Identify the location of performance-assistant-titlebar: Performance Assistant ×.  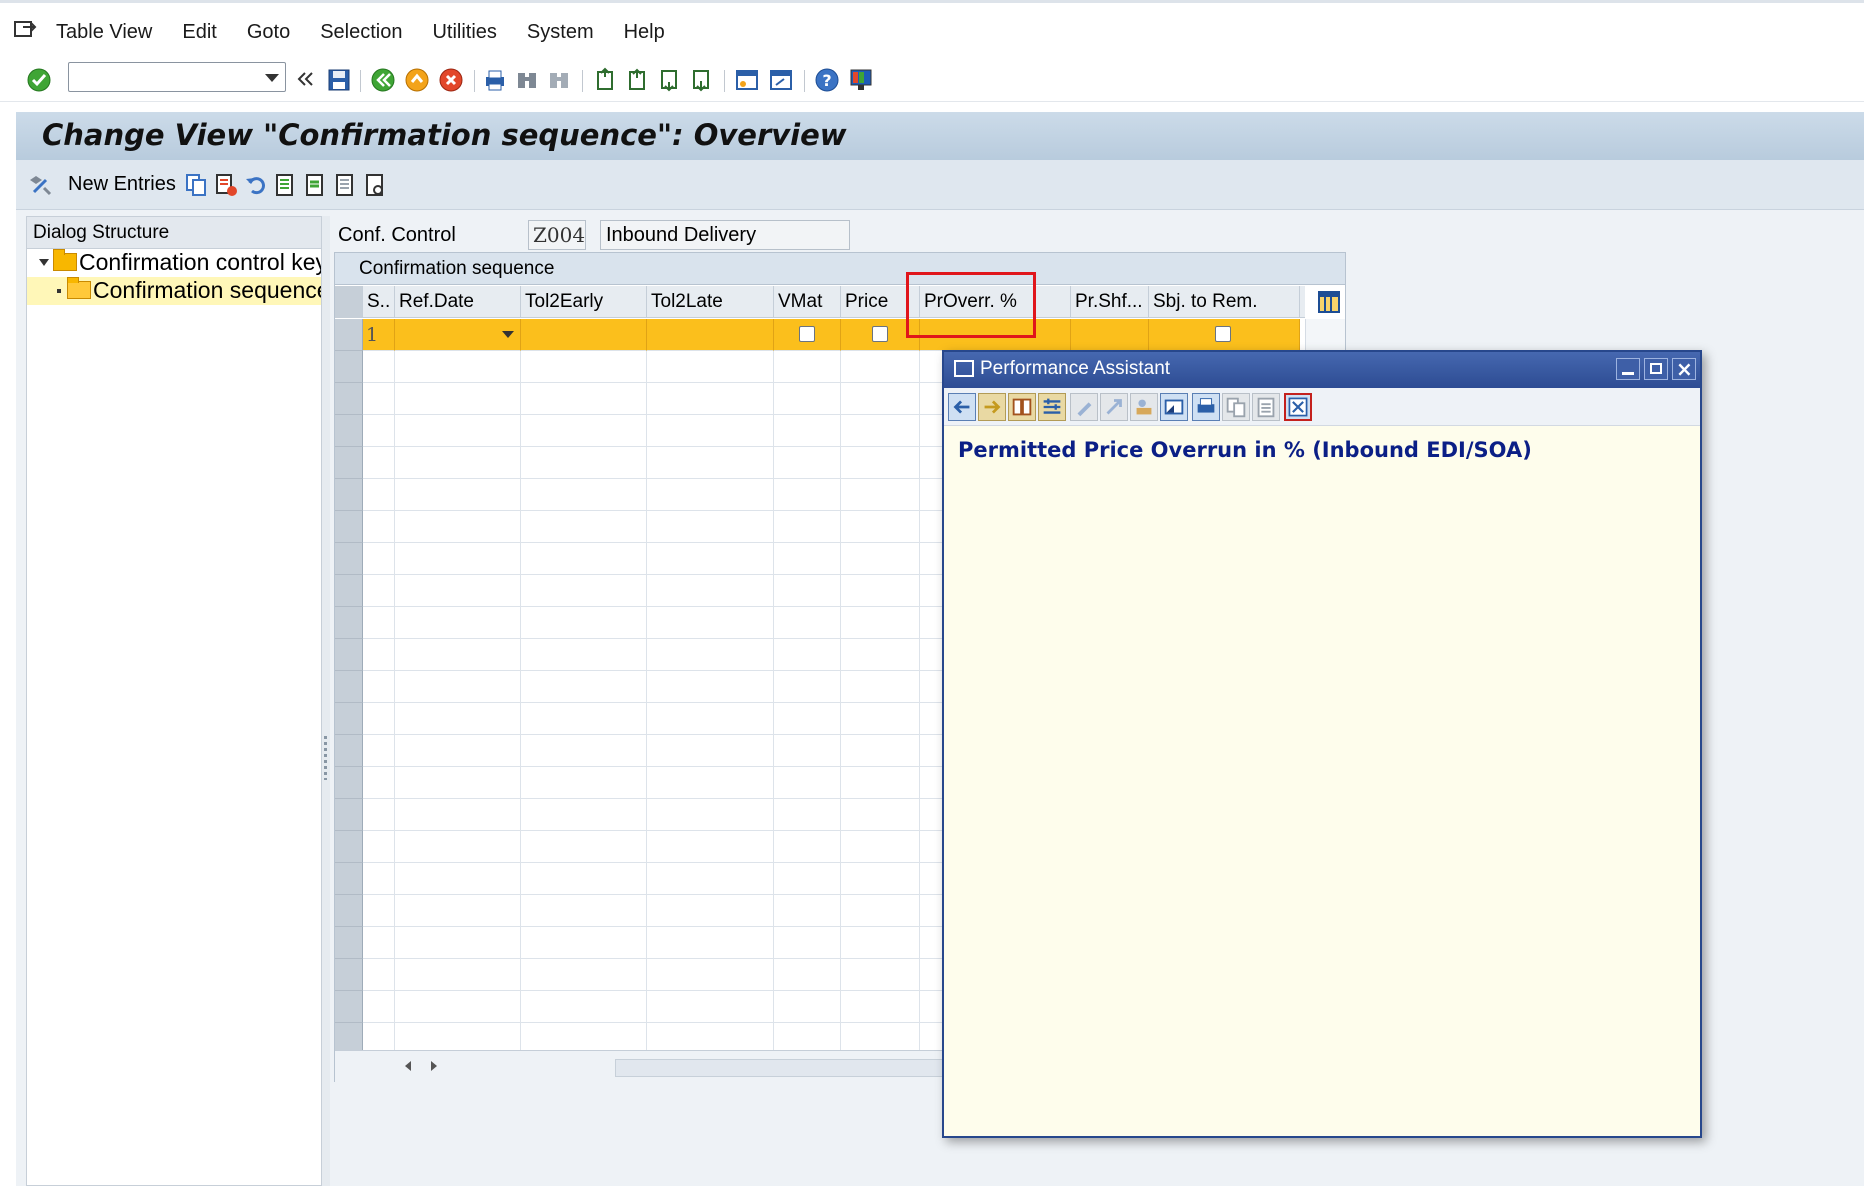
(1322, 370).